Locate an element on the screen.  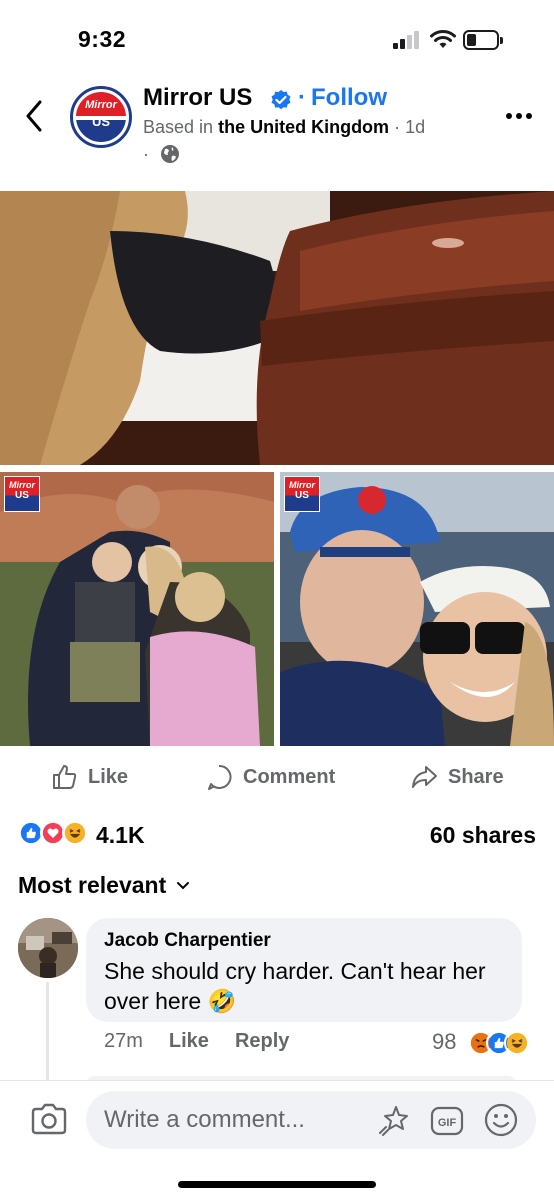
comment-composer: Write a comment... GIF is located at coordinates (277, 1140).